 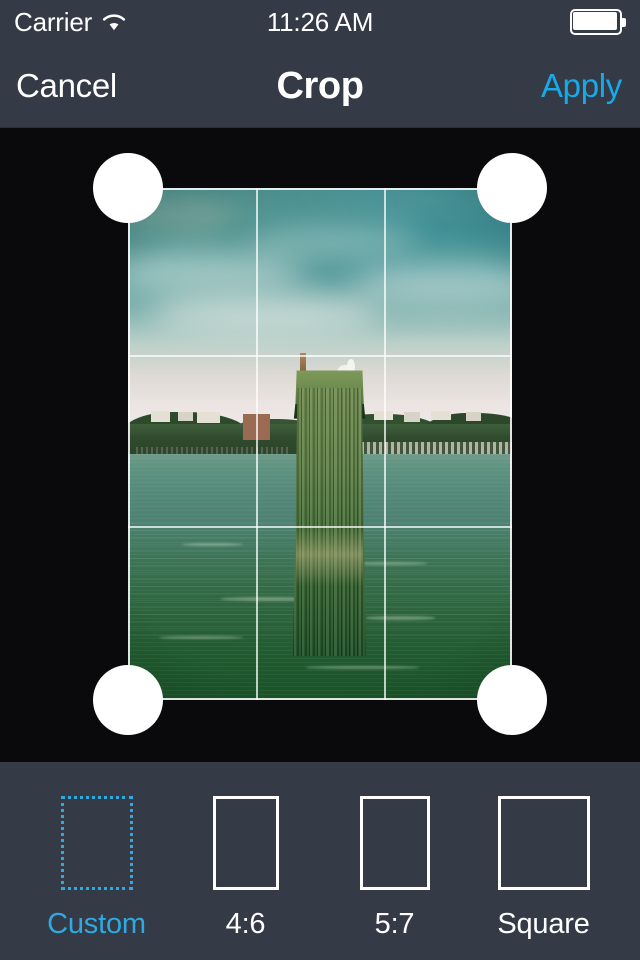 I want to click on aspect-ratio-option-square: Square, so click(x=544, y=867).